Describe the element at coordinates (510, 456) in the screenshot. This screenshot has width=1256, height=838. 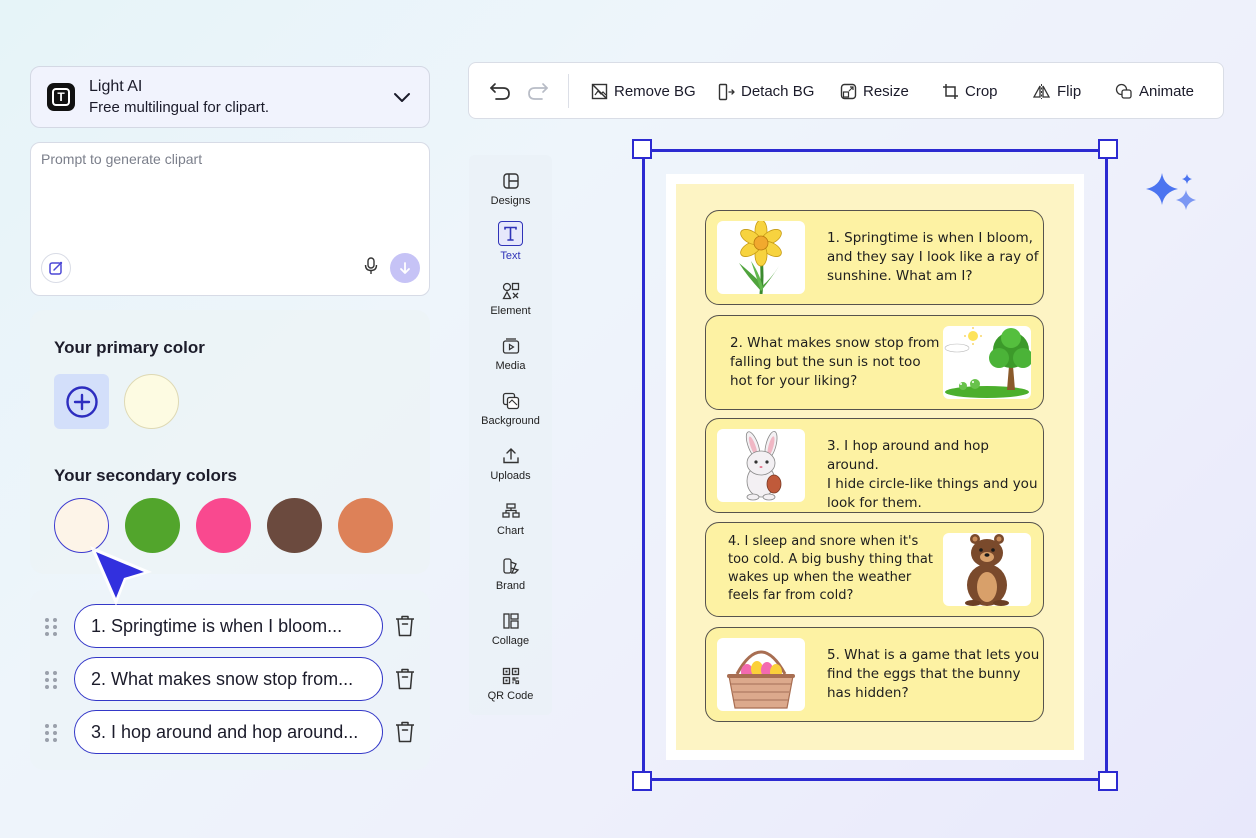
I see `upload-icon` at that location.